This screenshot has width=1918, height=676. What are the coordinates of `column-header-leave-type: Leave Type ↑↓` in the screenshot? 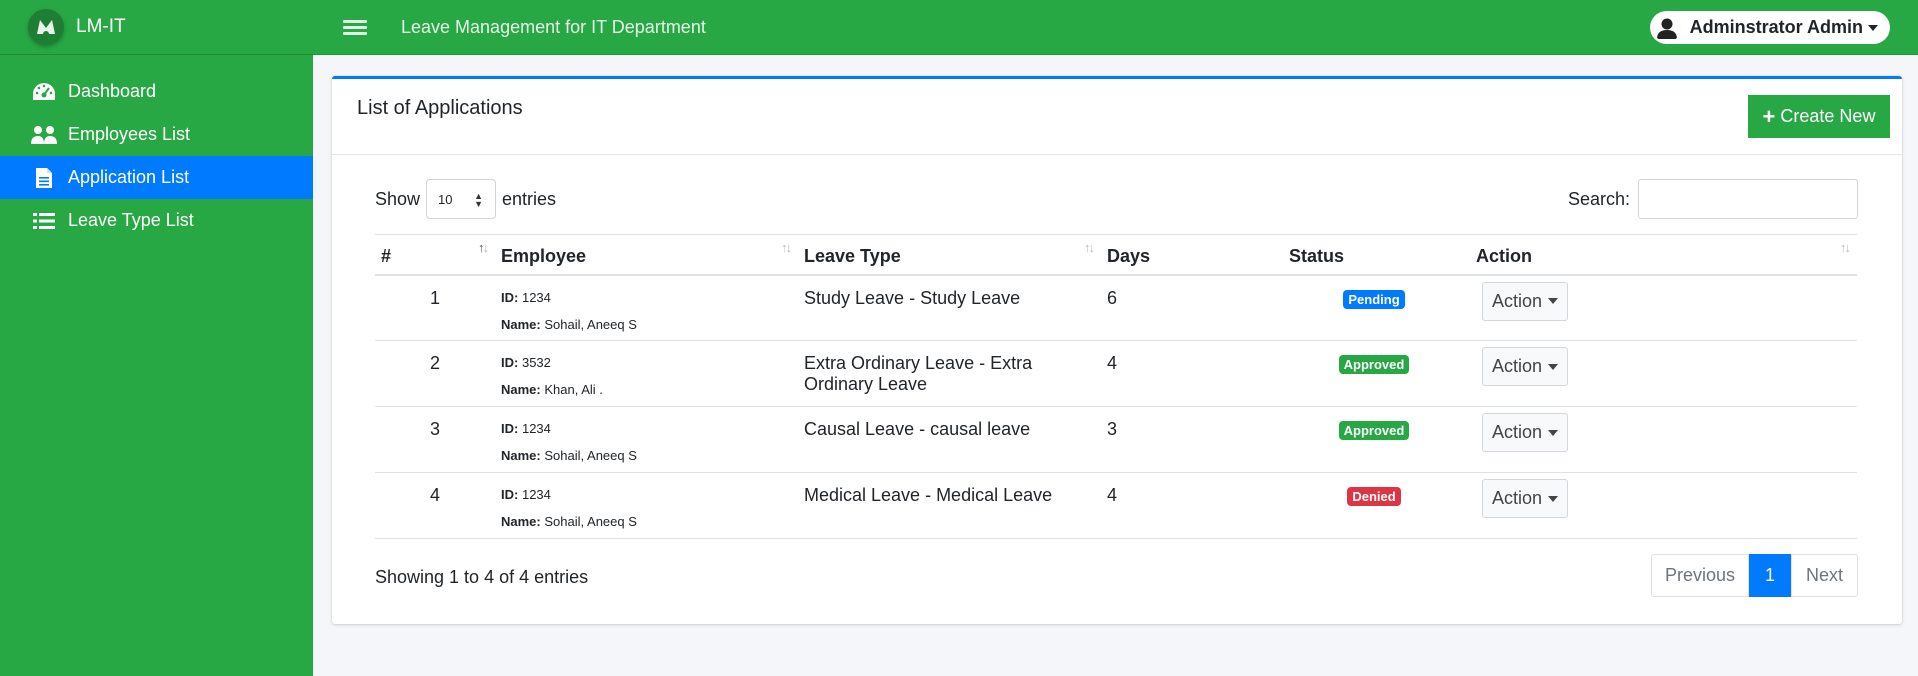 It's located at (949, 255).